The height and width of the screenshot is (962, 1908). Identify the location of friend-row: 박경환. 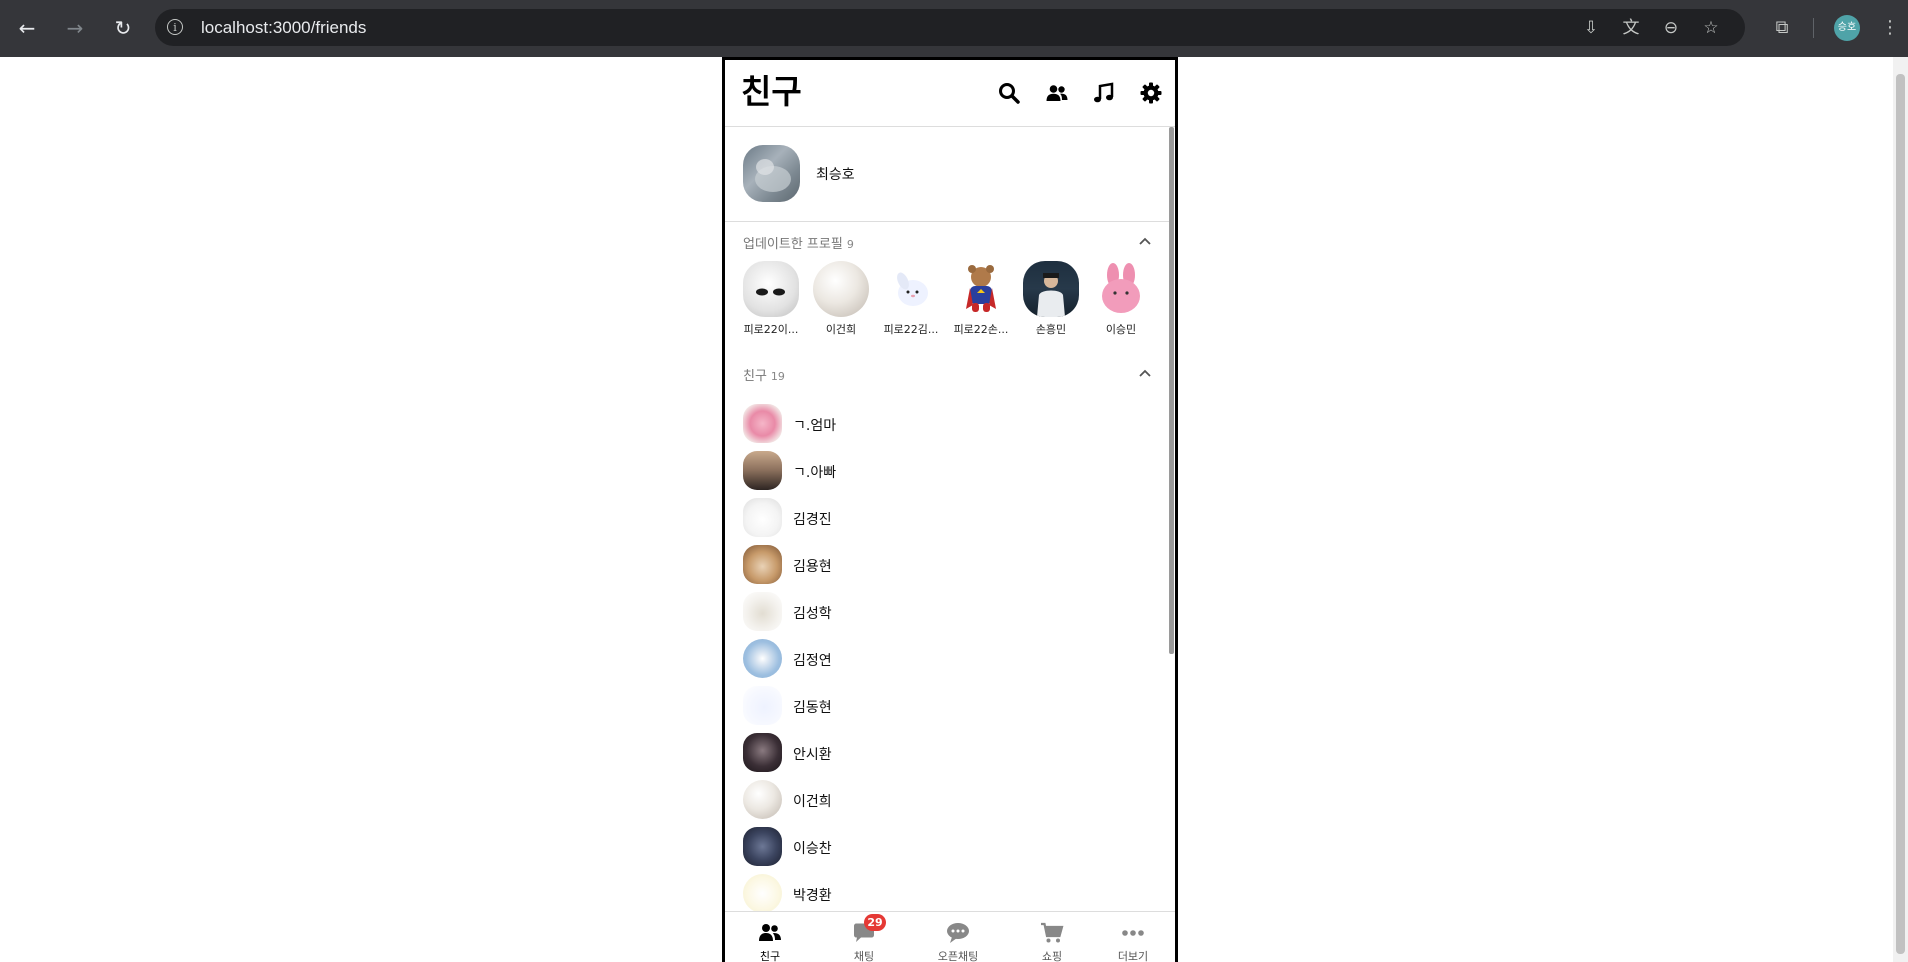
(947, 891).